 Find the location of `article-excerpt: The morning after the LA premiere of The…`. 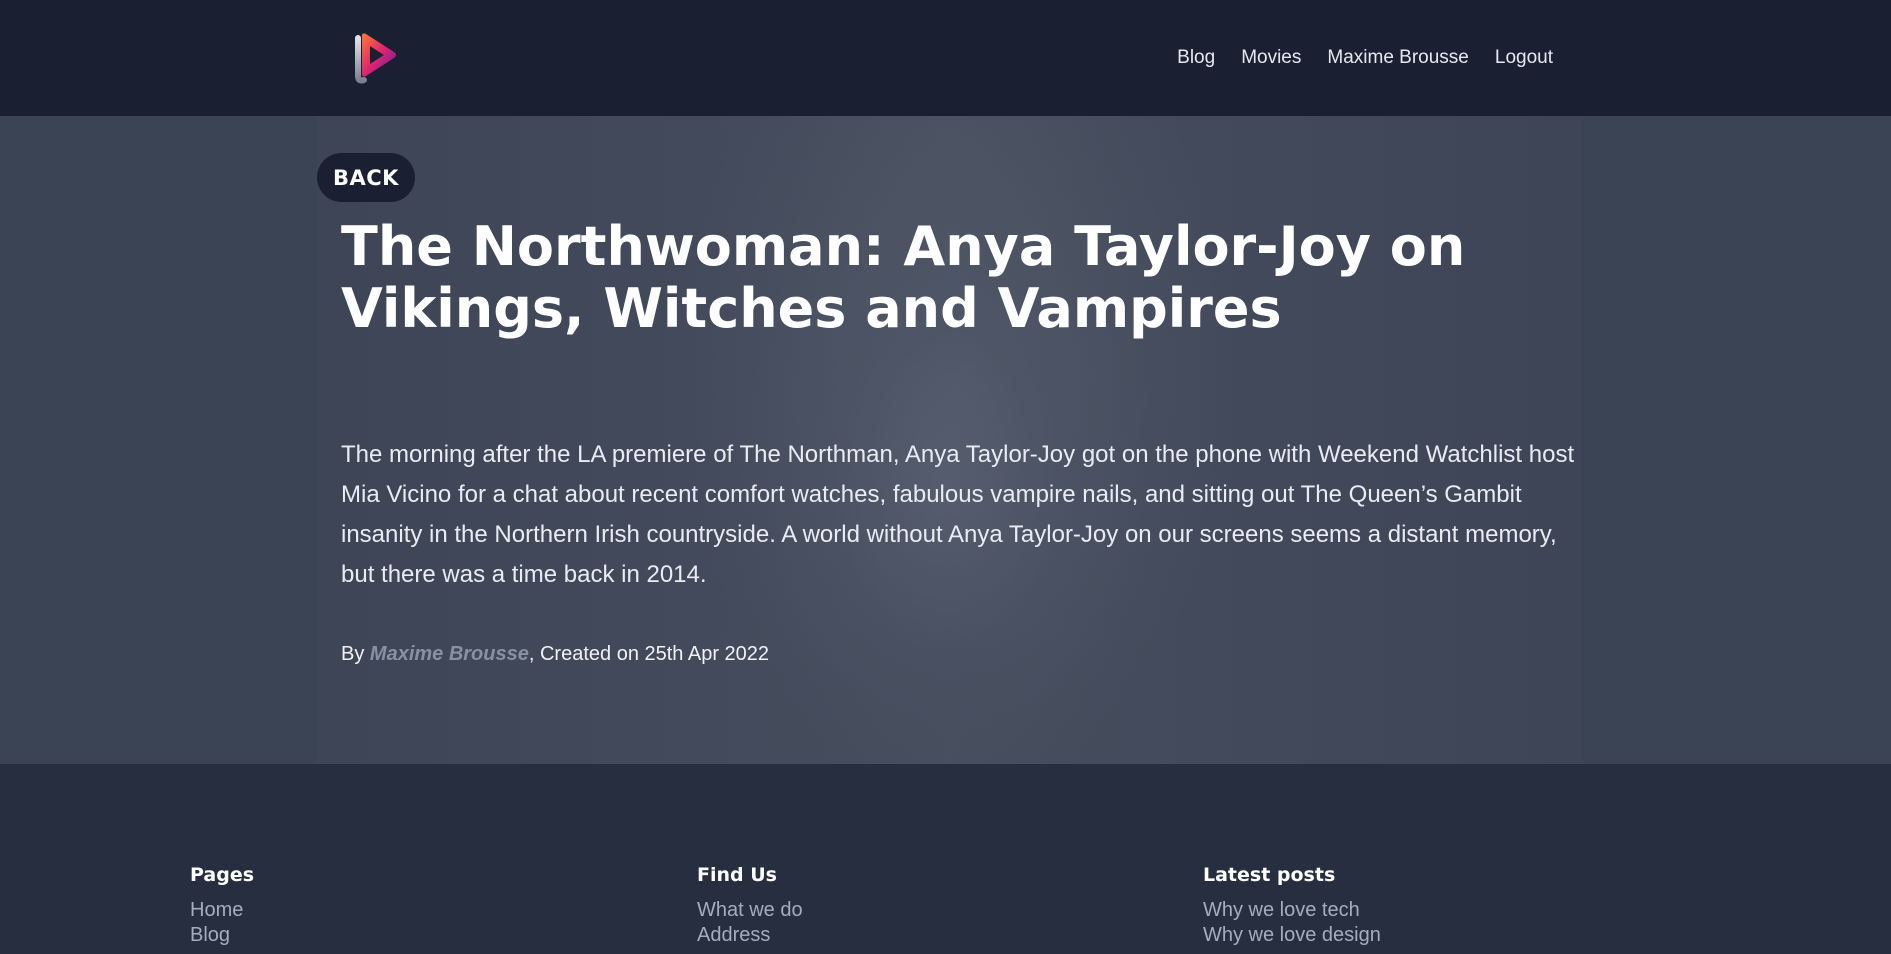

article-excerpt: The morning after the LA premiere of The… is located at coordinates (958, 514).